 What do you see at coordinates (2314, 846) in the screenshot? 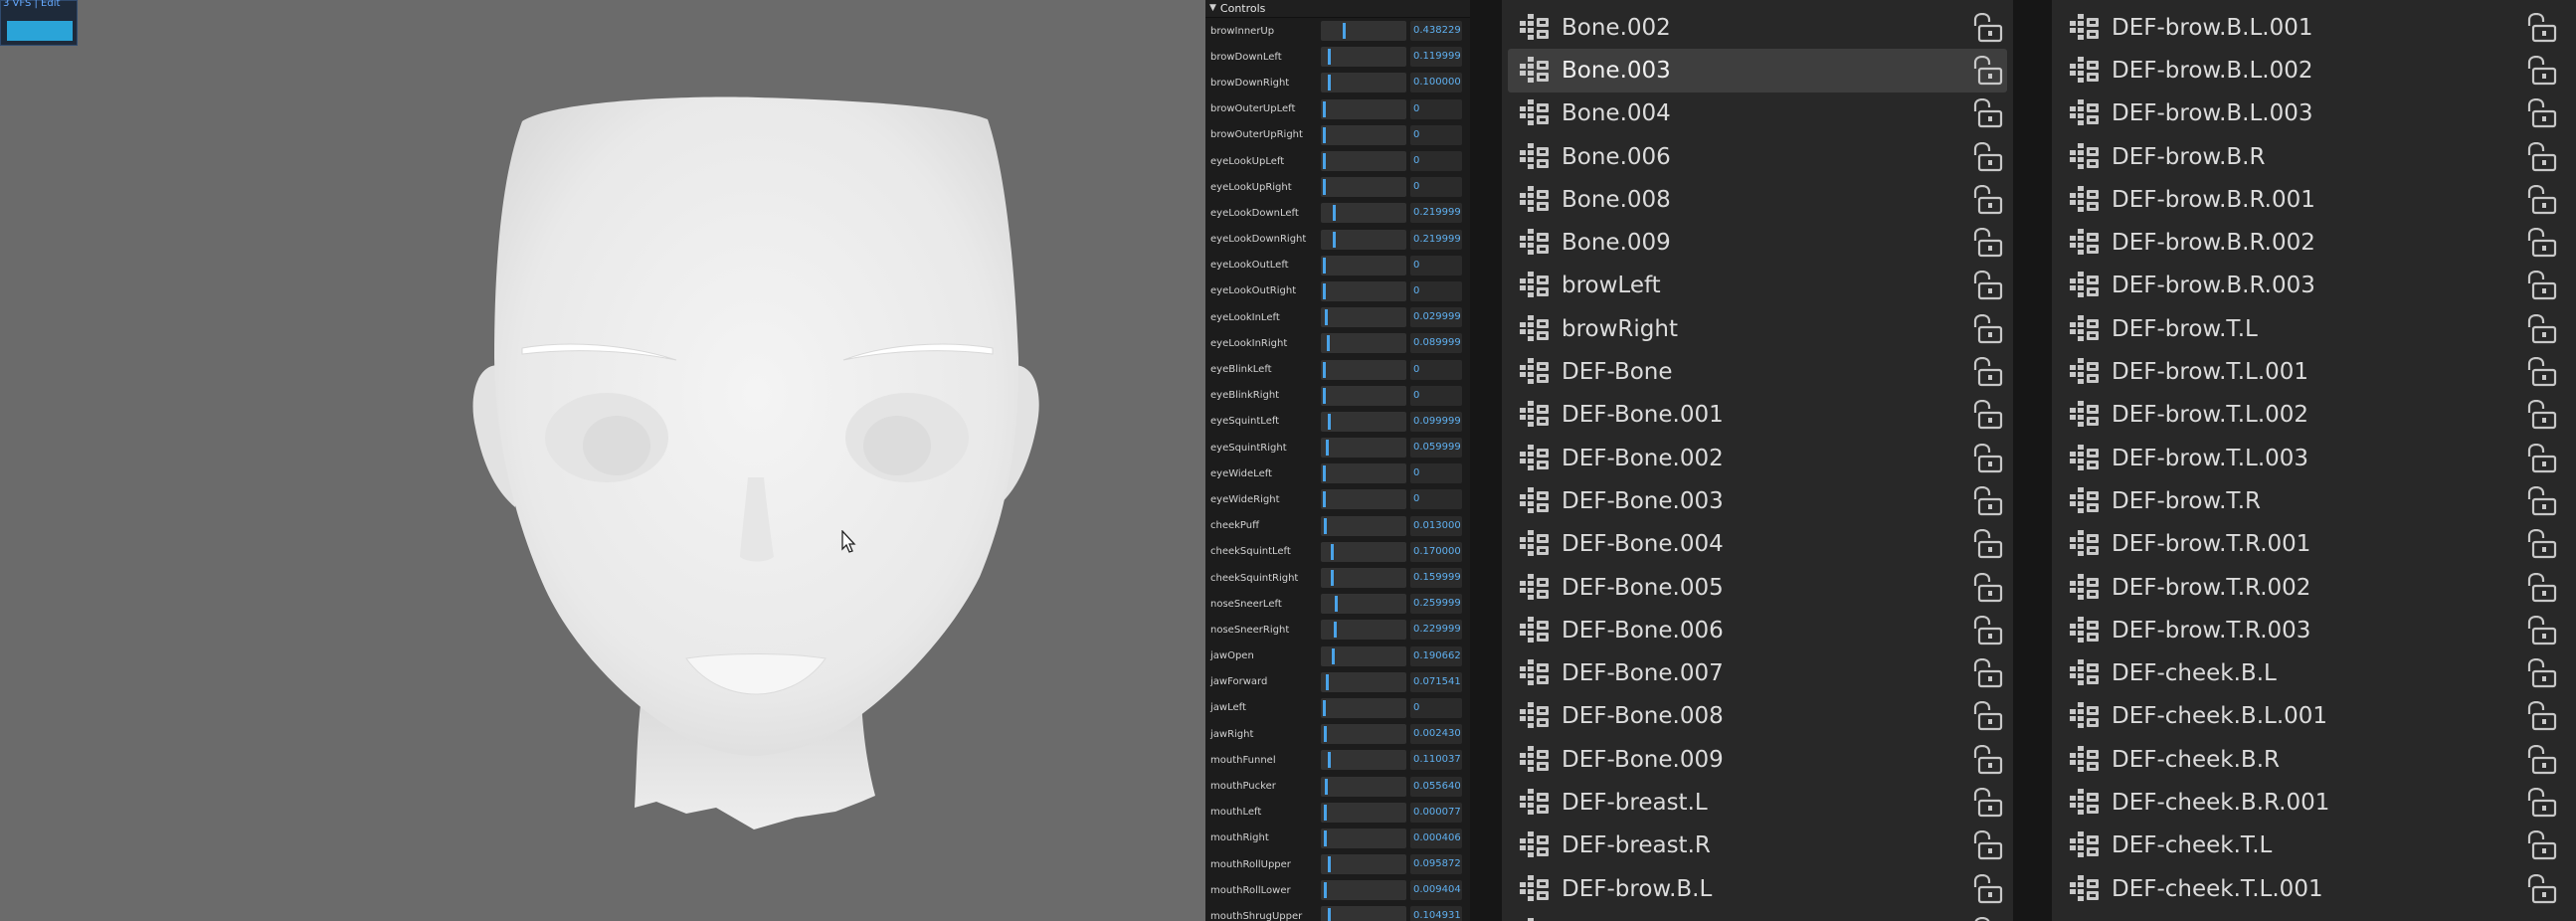
I see `outliner-row: DEF-cheek.T.L` at bounding box center [2314, 846].